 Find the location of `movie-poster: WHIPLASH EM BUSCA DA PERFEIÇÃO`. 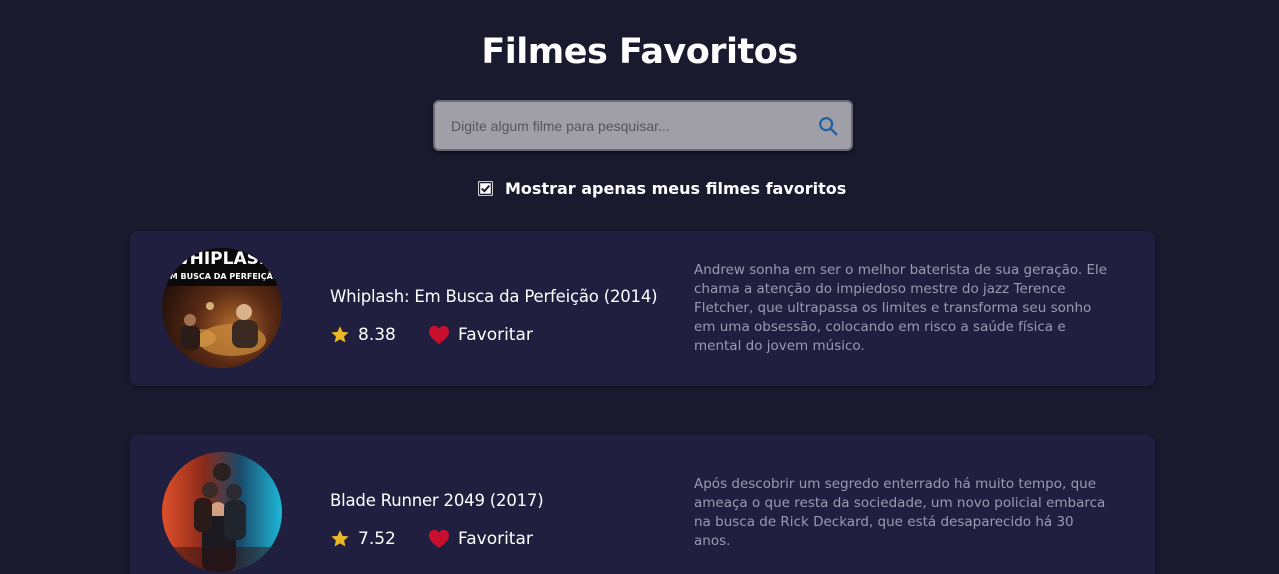

movie-poster: WHIPLASH EM BUSCA DA PERFEIÇÃO is located at coordinates (222, 308).